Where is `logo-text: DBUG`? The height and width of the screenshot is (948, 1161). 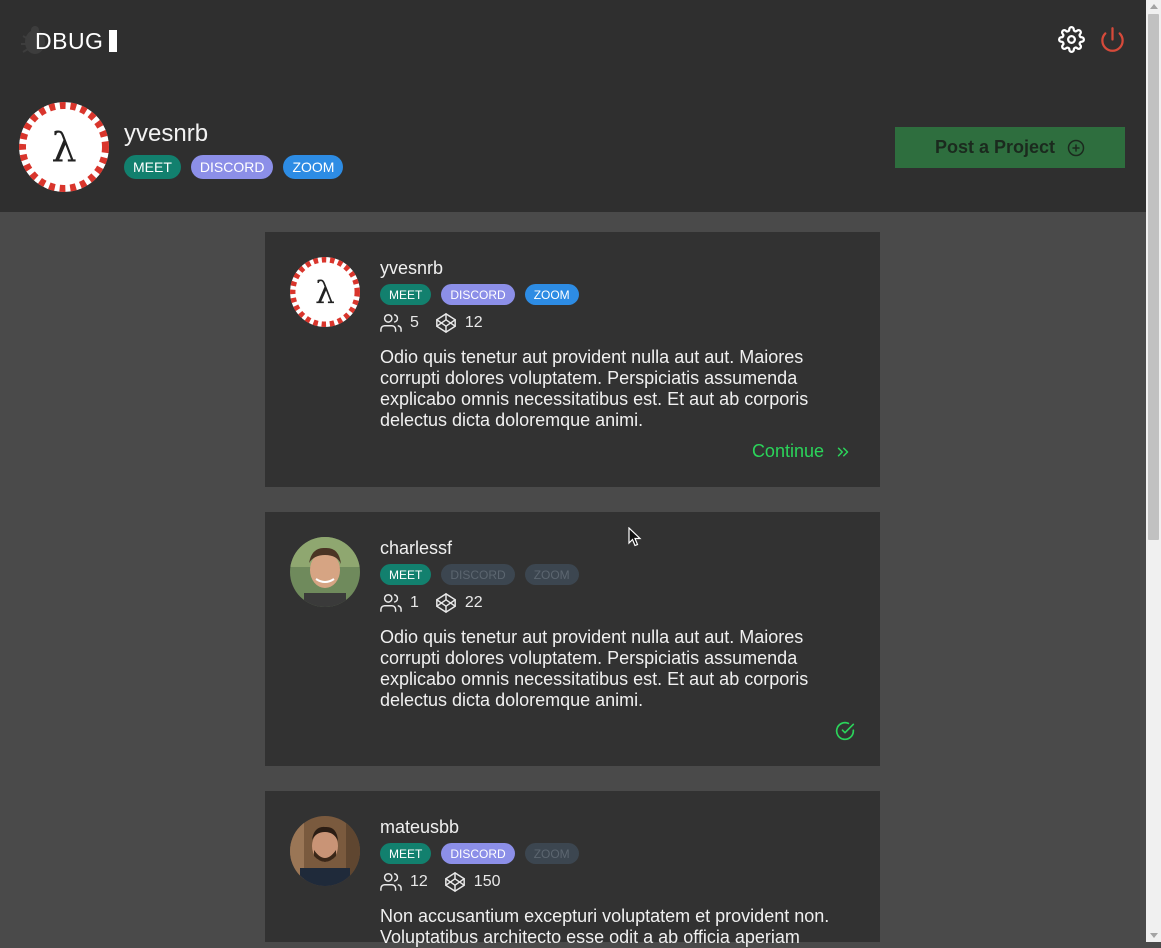 logo-text: DBUG is located at coordinates (69, 40).